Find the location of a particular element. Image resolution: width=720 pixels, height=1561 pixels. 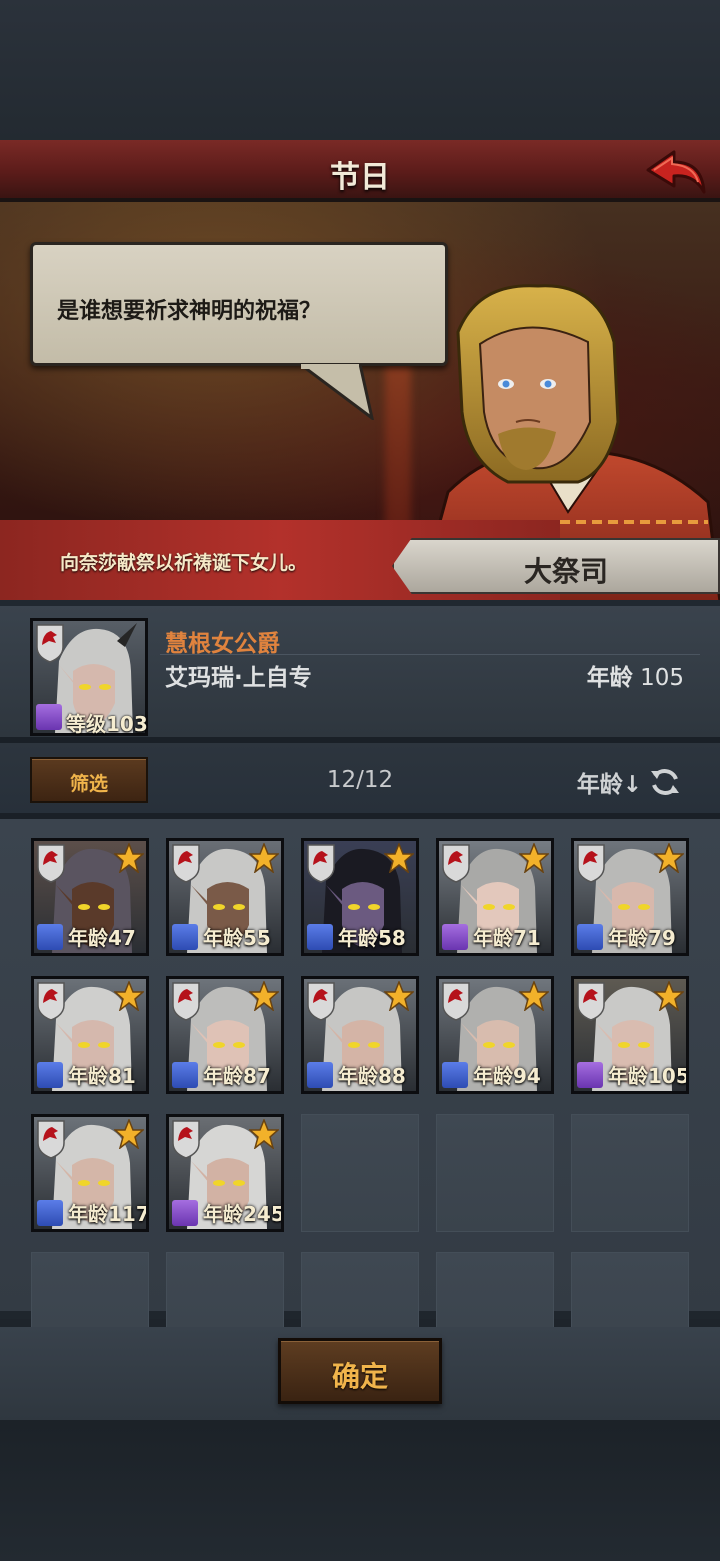

character-age-label: 年龄245 is located at coordinates (243, 1214).